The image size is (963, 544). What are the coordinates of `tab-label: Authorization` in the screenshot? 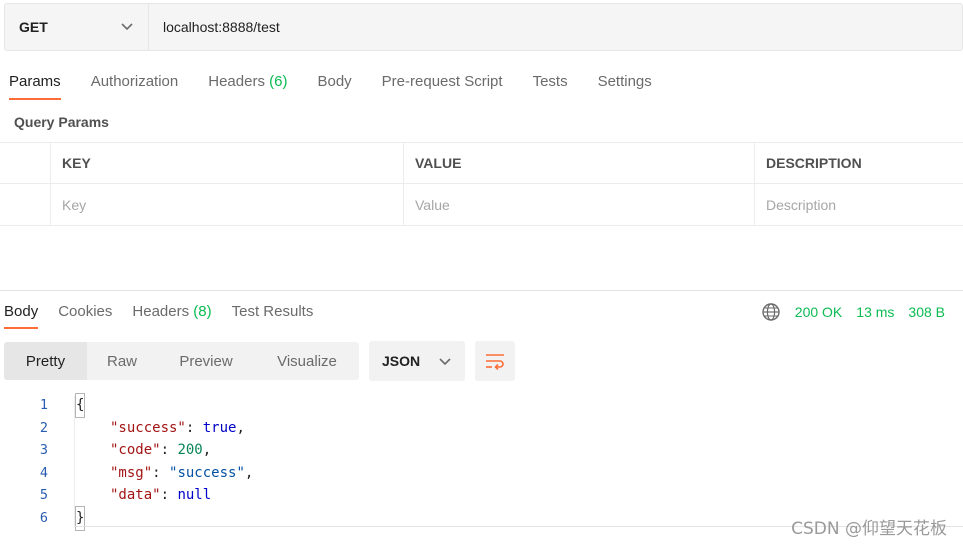 It's located at (134, 81).